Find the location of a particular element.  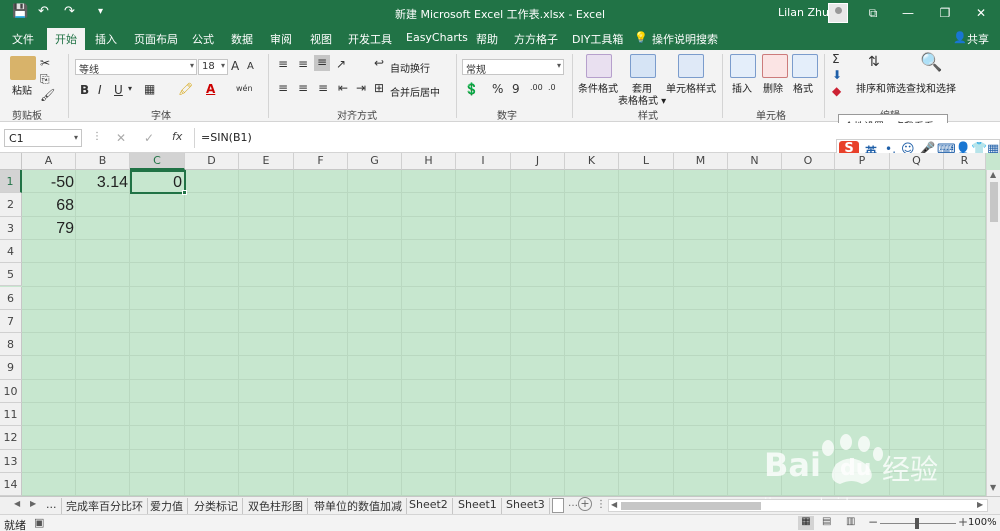

borders-icon: ▦ is located at coordinates (149, 89).